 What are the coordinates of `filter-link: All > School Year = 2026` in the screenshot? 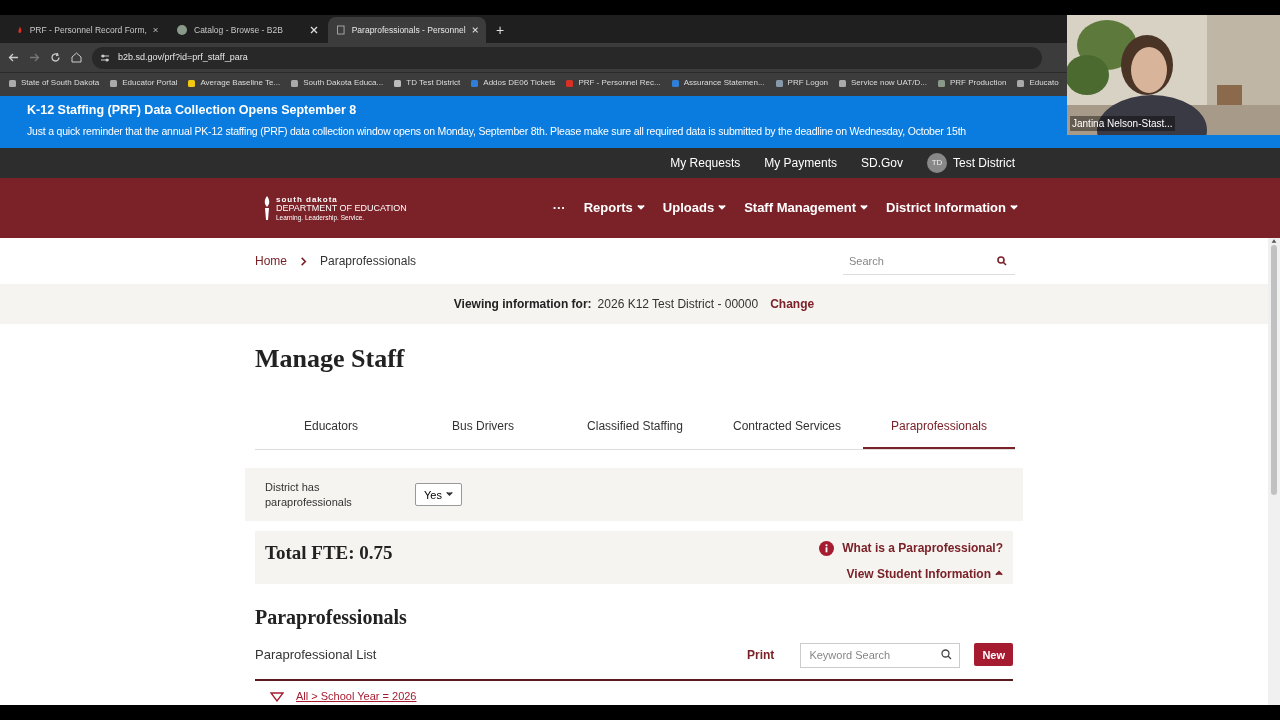 It's located at (356, 696).